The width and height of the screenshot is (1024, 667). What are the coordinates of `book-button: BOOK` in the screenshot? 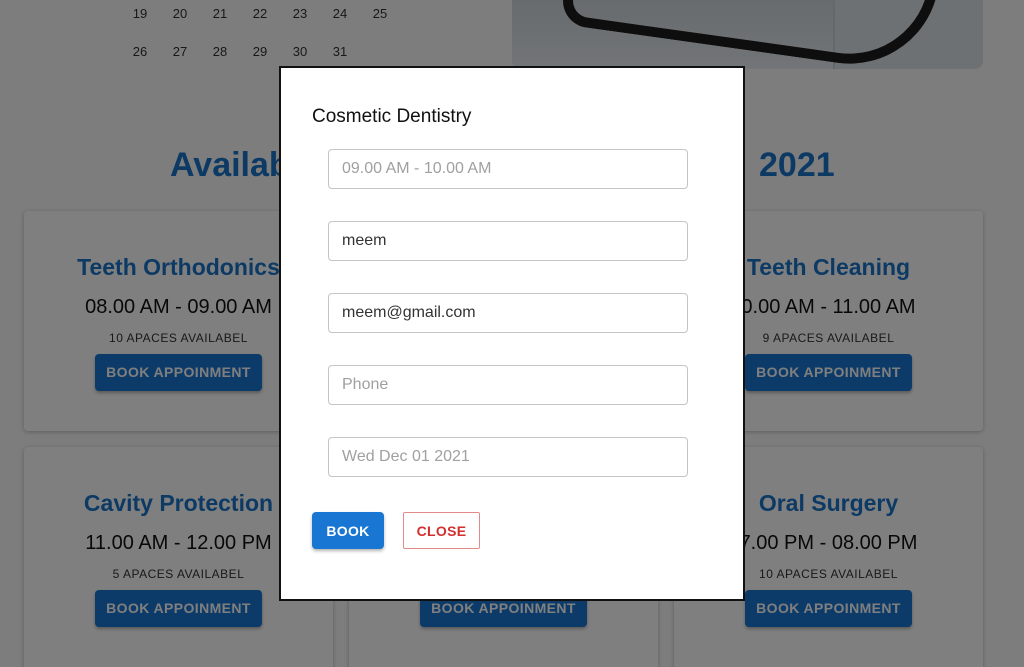 It's located at (348, 530).